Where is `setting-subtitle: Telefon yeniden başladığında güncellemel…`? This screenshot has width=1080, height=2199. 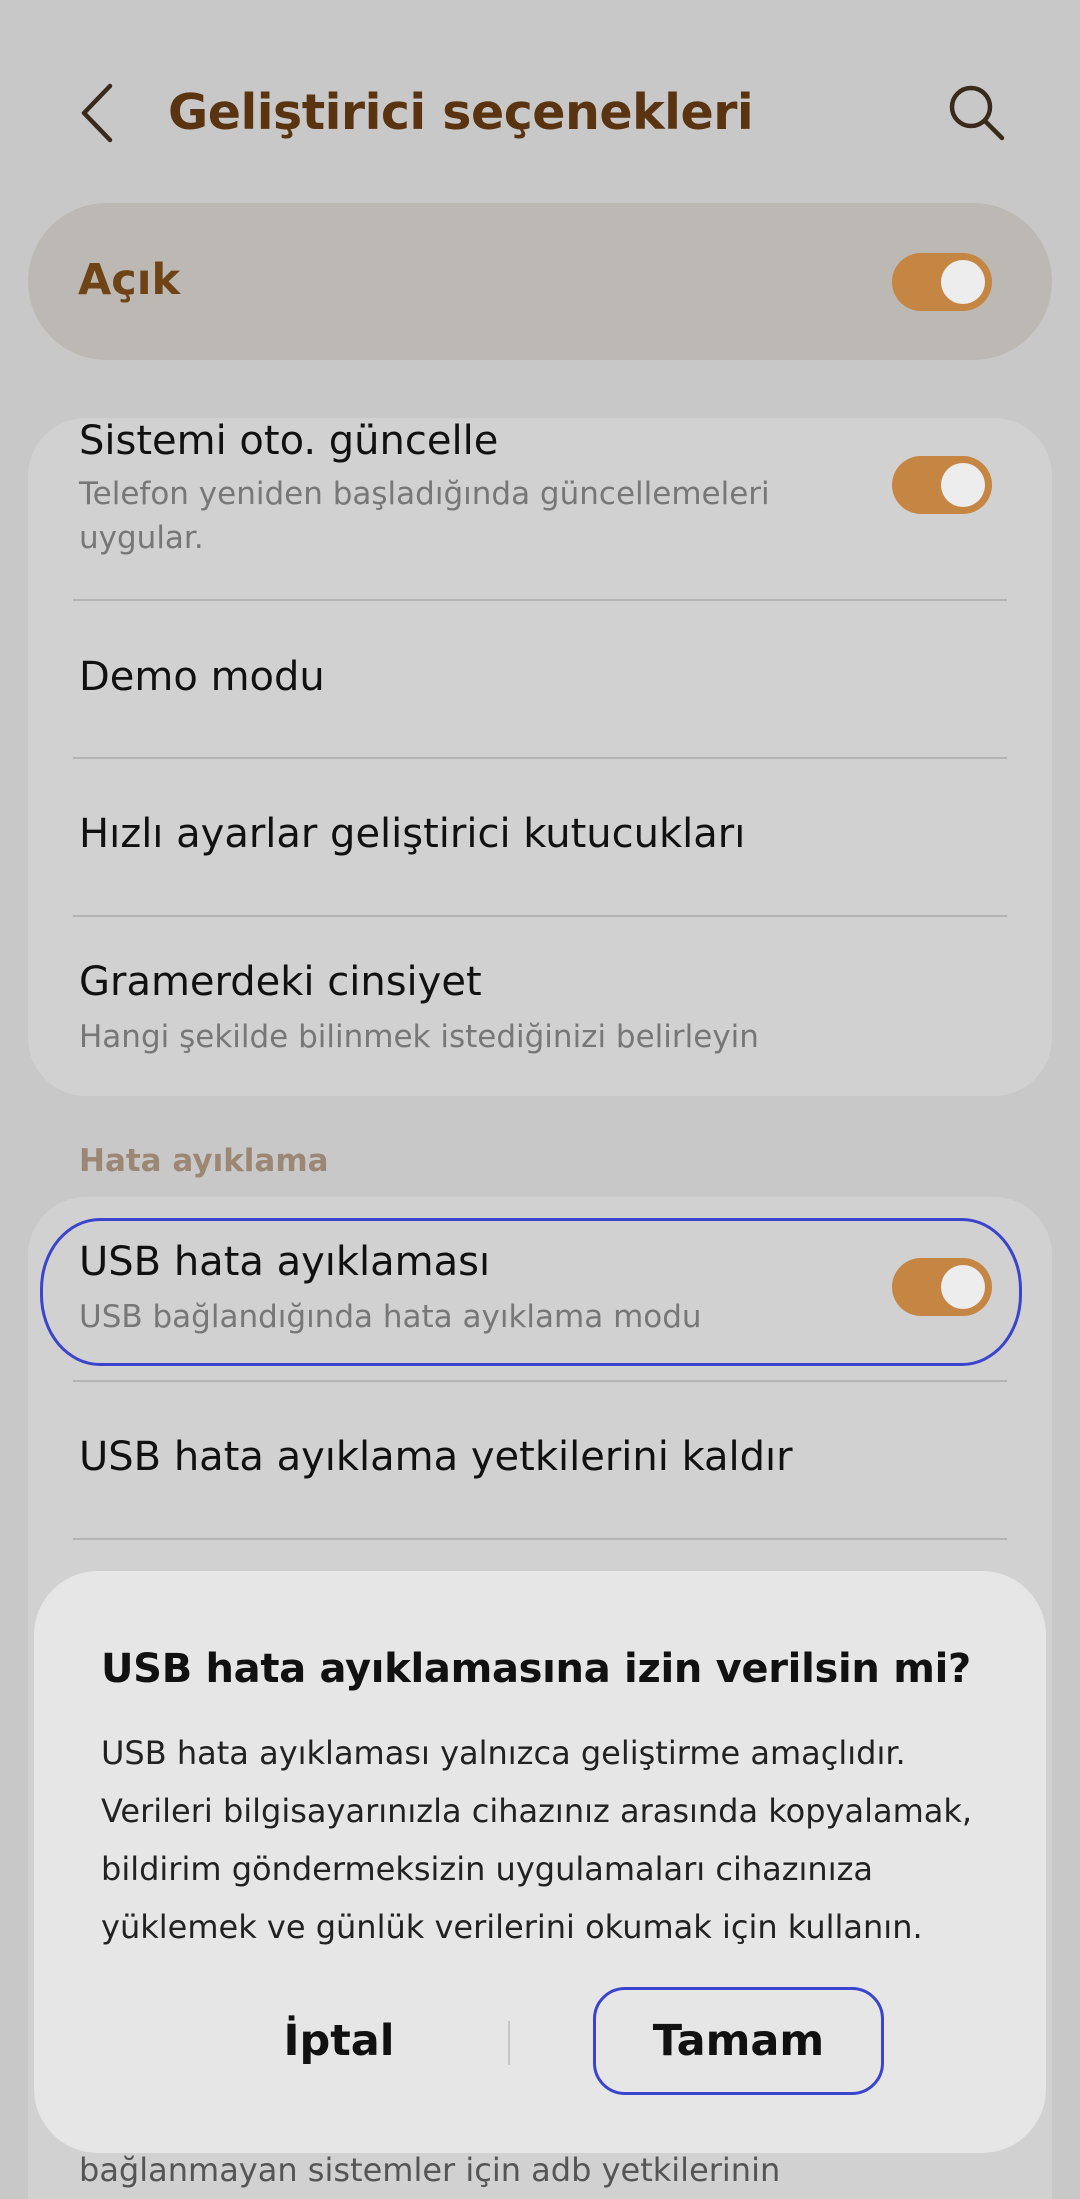
setting-subtitle: Telefon yeniden başladığında güncellemel… is located at coordinates (424, 516).